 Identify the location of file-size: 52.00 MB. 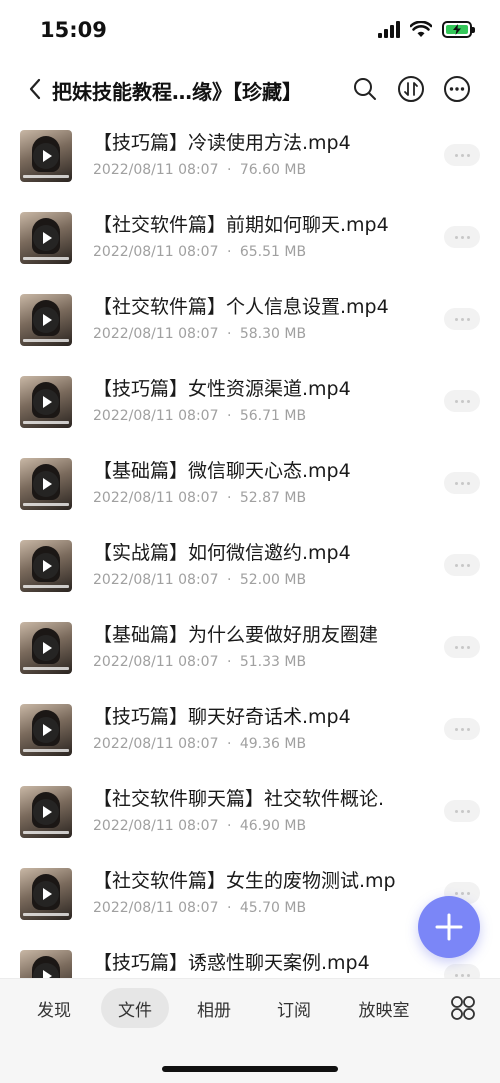
(273, 580).